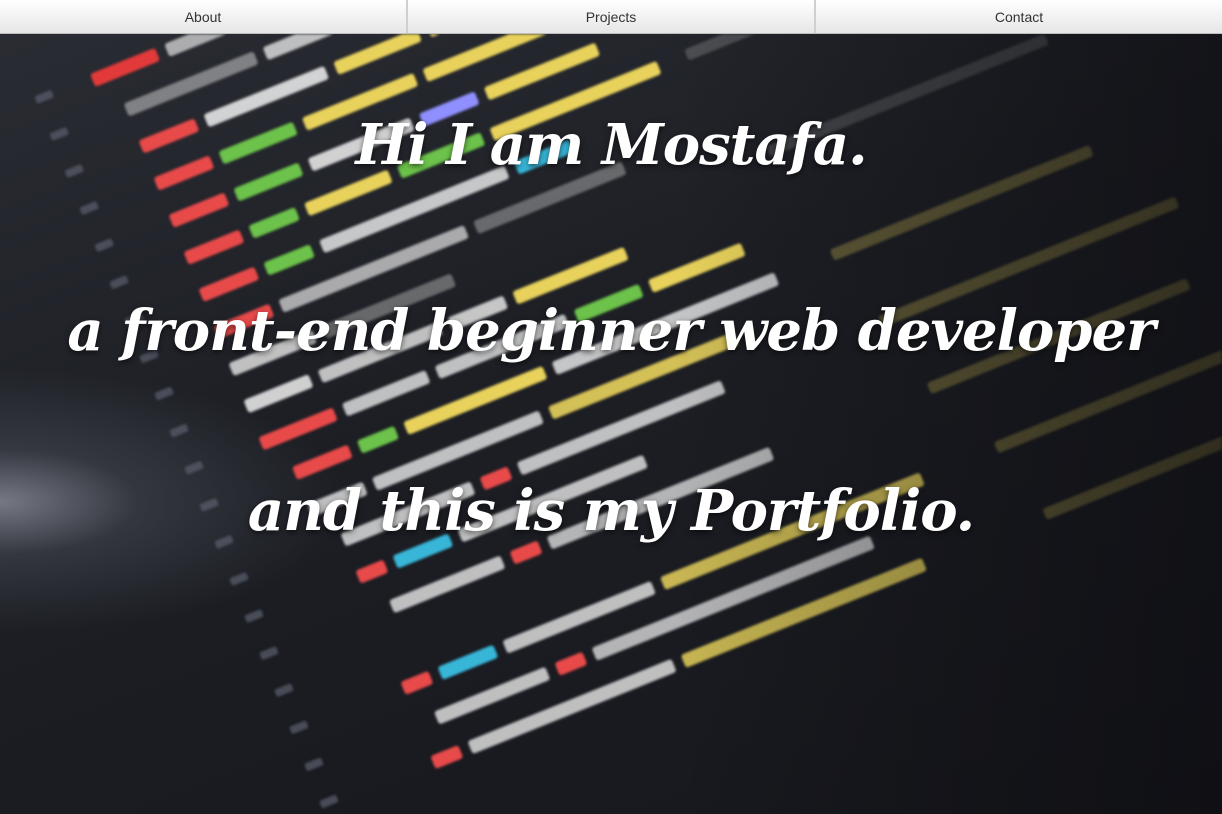 The height and width of the screenshot is (814, 1222). What do you see at coordinates (1019, 16) in the screenshot?
I see `nav-item-contact: Contact` at bounding box center [1019, 16].